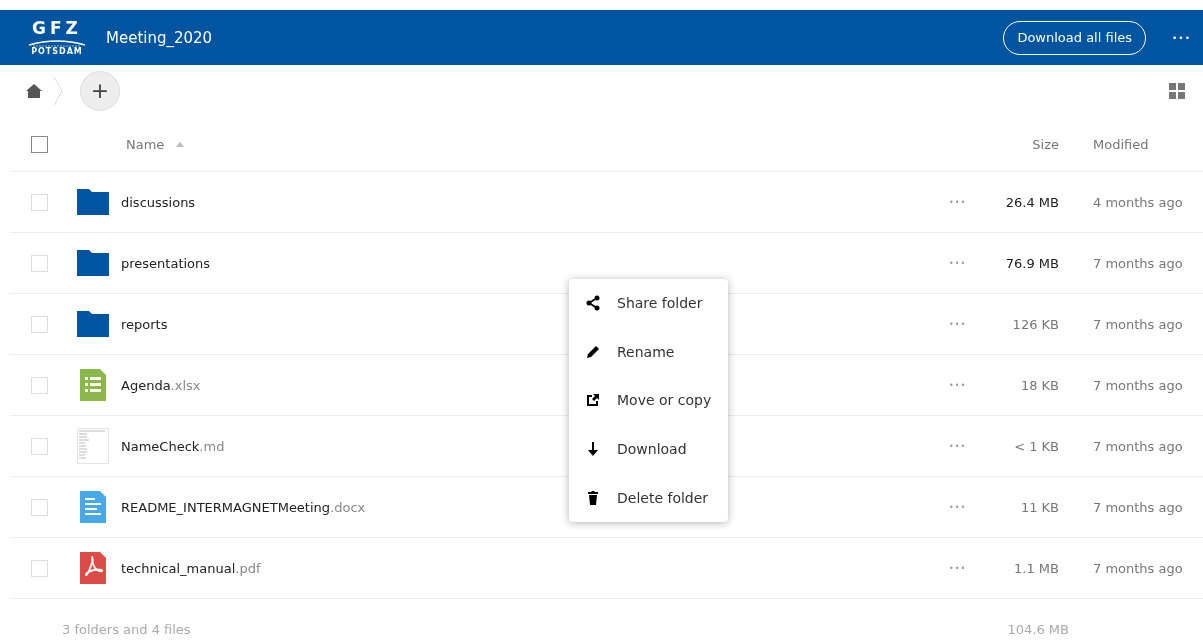 The height and width of the screenshot is (641, 1203). Describe the element at coordinates (144, 324) in the screenshot. I see `file-name: reports` at that location.